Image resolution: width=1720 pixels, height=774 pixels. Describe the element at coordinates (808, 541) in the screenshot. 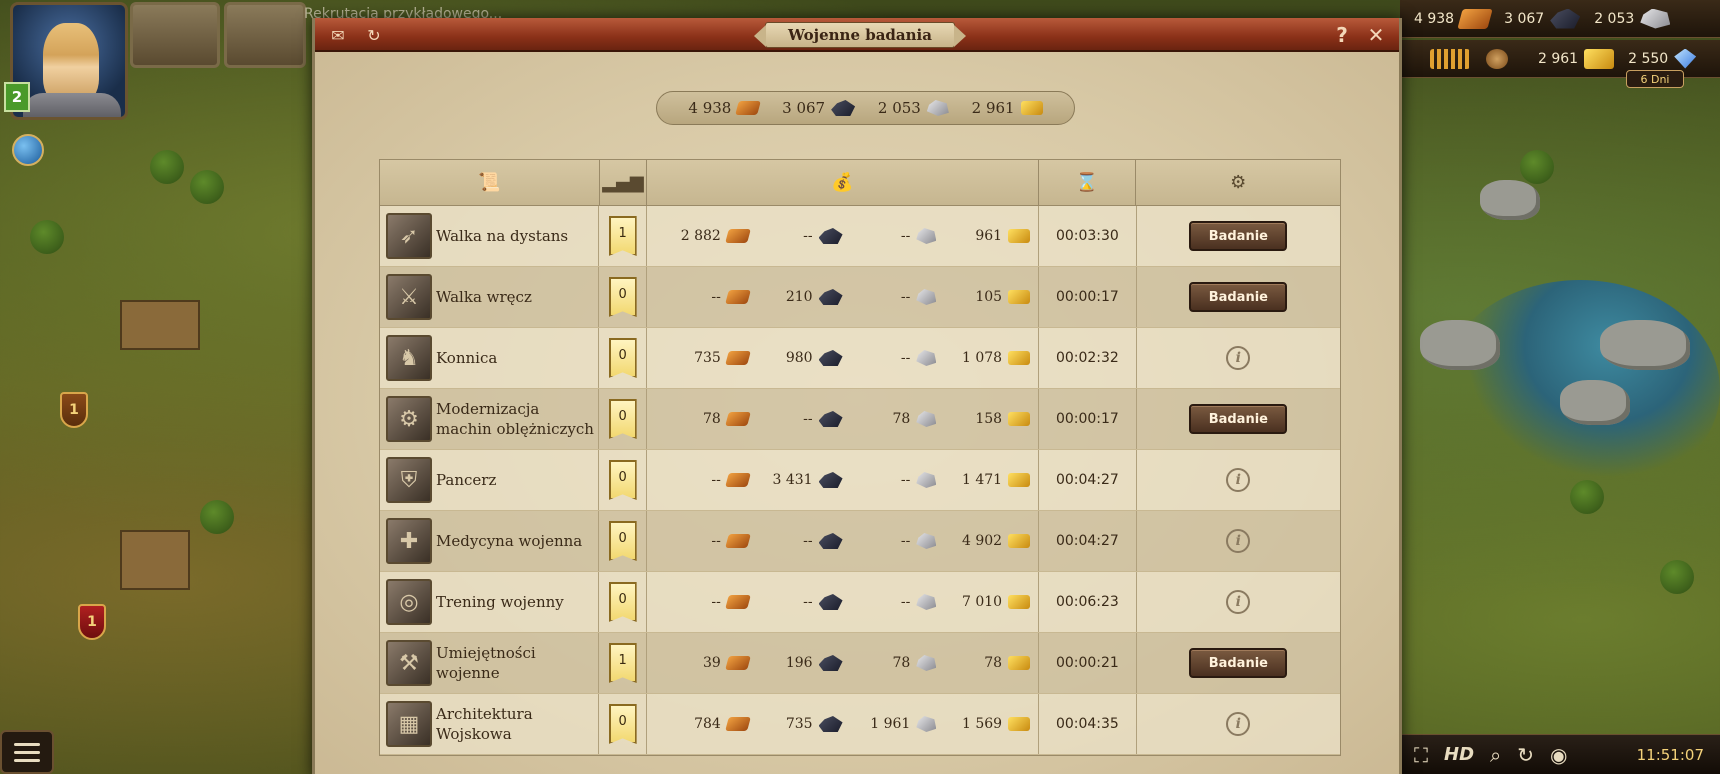

I see `cost-ore-value: --` at that location.